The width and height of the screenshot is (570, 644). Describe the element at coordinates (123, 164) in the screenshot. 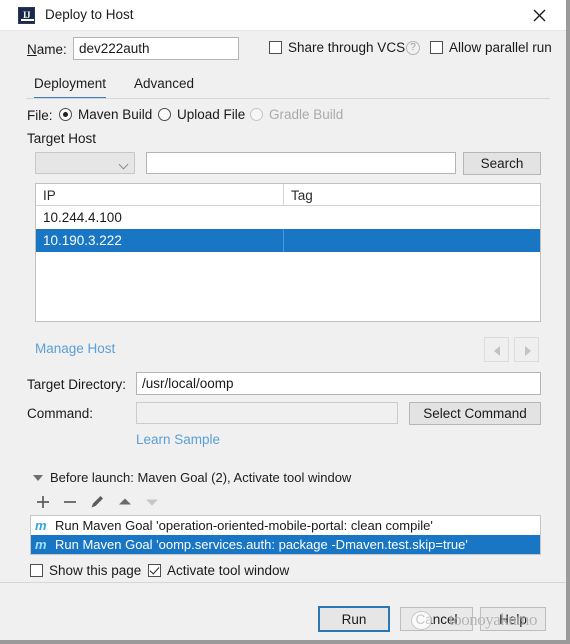

I see `chevron-down-icon` at that location.